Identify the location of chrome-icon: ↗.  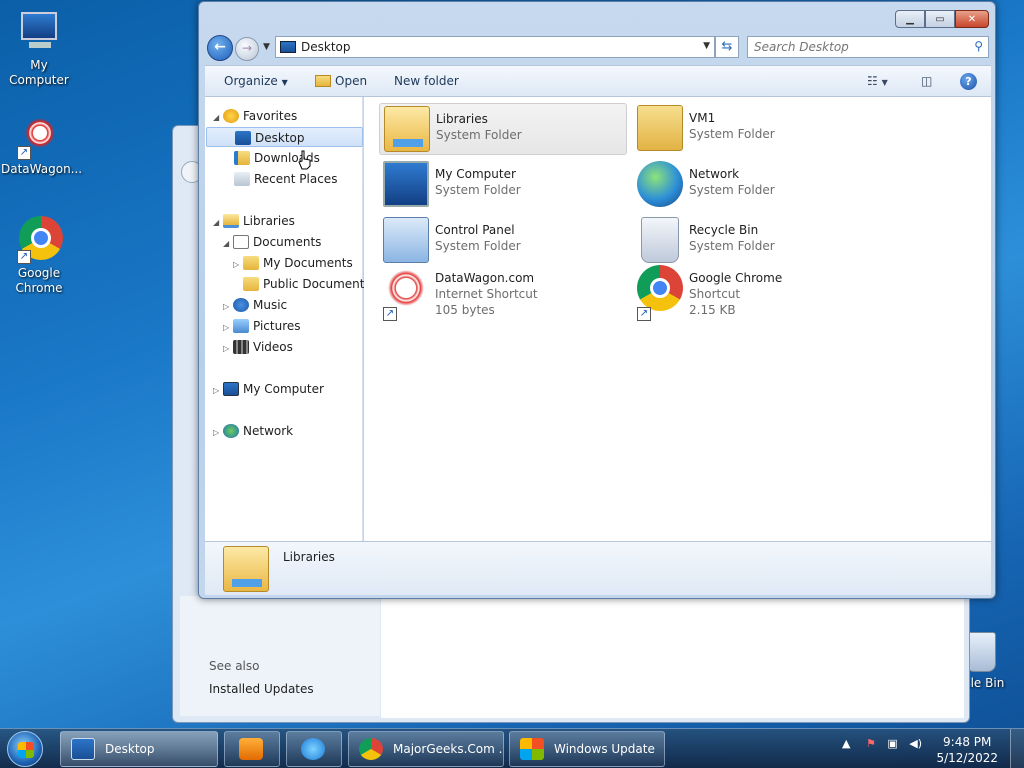
(39, 240).